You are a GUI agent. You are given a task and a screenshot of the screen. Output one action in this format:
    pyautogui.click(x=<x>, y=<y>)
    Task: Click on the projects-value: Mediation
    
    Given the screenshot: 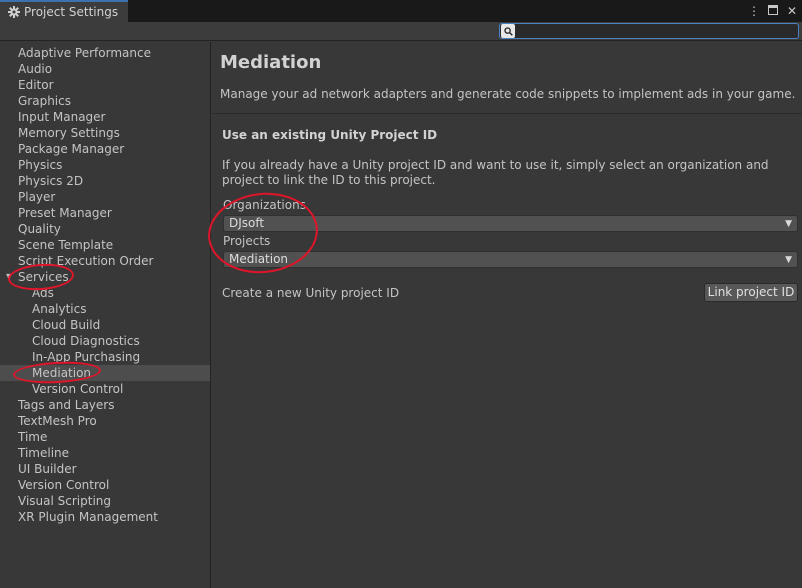 What is the action you would take?
    pyautogui.click(x=259, y=259)
    